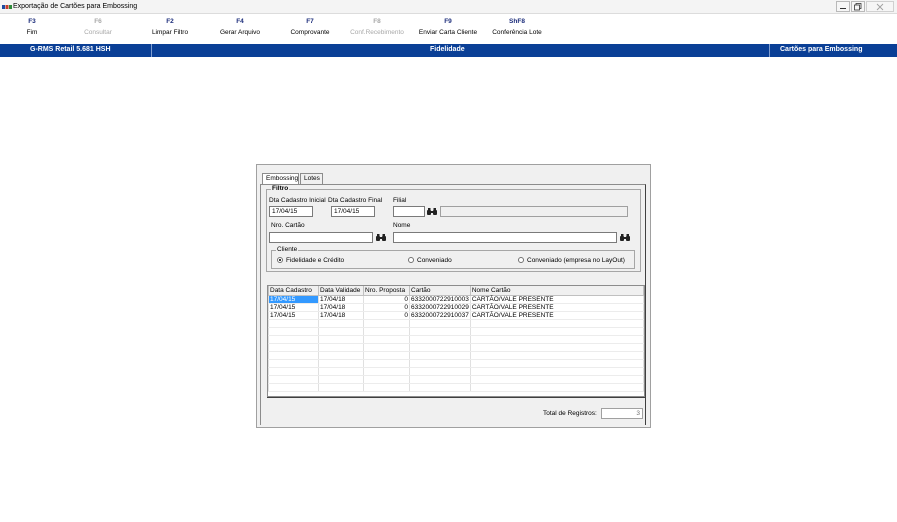  I want to click on filial-description, so click(534, 211).